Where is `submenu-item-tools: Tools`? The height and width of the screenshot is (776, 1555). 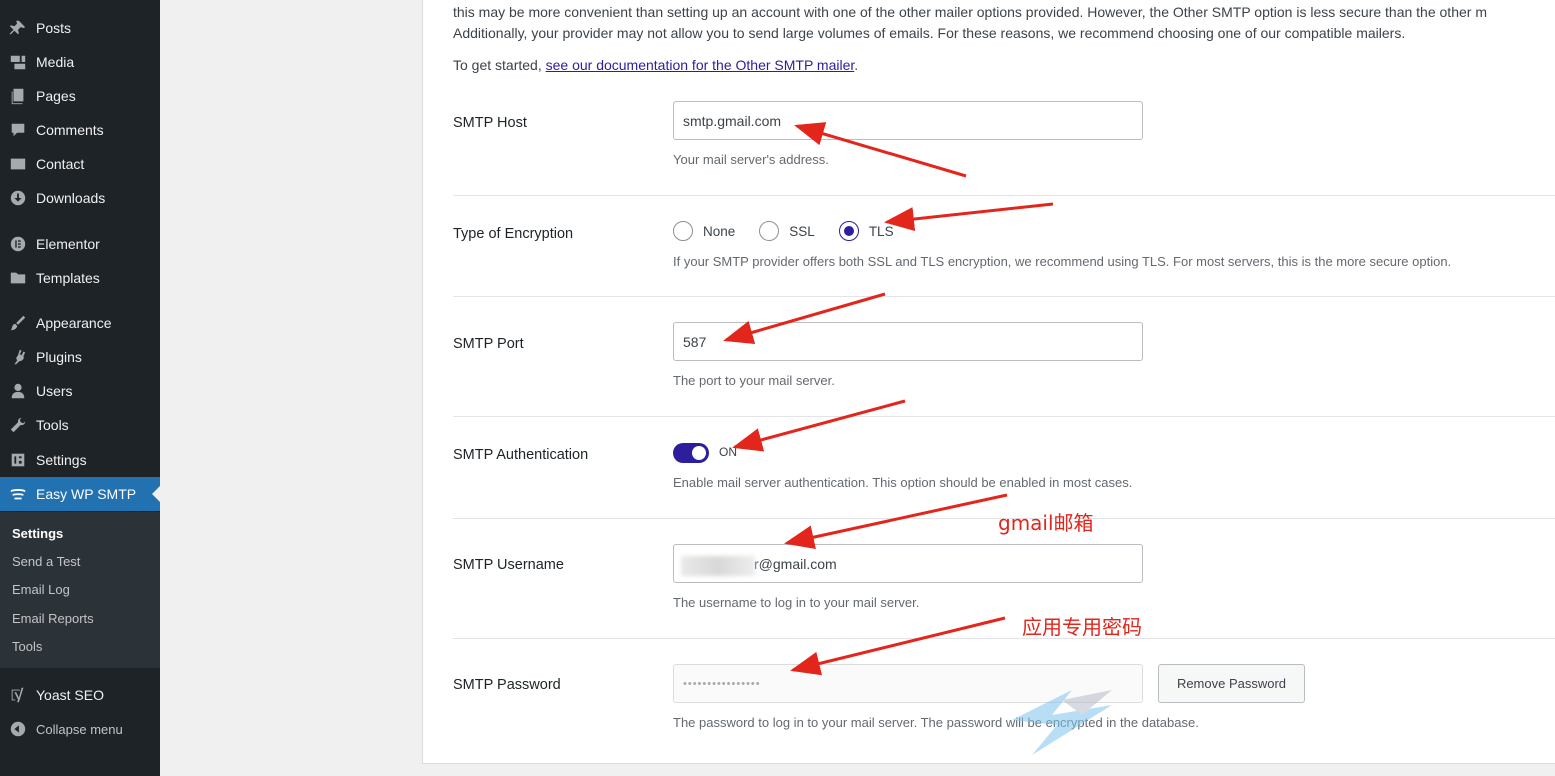 submenu-item-tools: Tools is located at coordinates (27, 646).